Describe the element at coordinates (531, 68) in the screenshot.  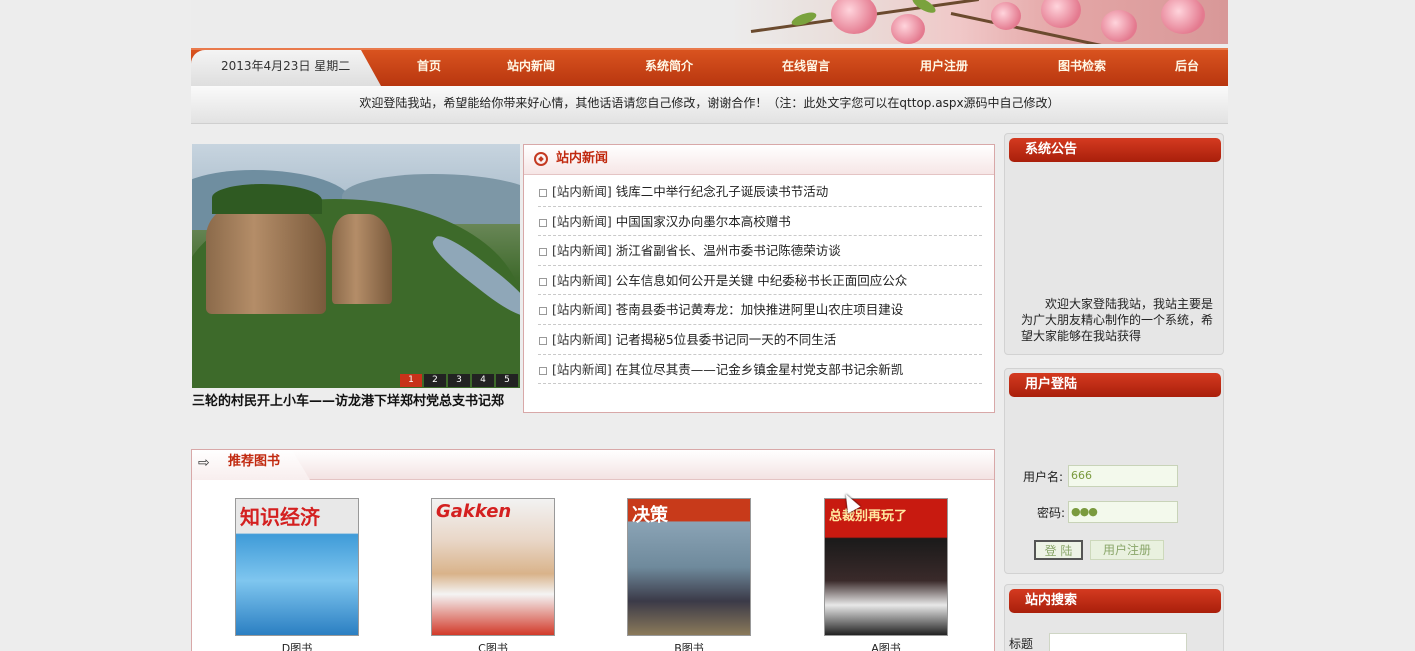
I see `nav-site-news: 站内新闻` at that location.